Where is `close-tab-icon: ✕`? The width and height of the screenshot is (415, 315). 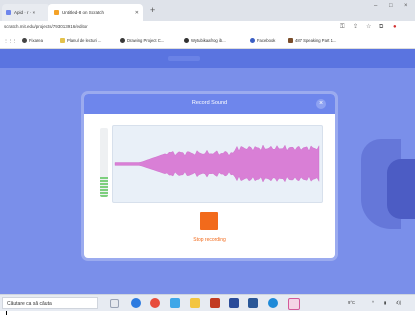
close-tab-icon: ✕ is located at coordinates (137, 13).